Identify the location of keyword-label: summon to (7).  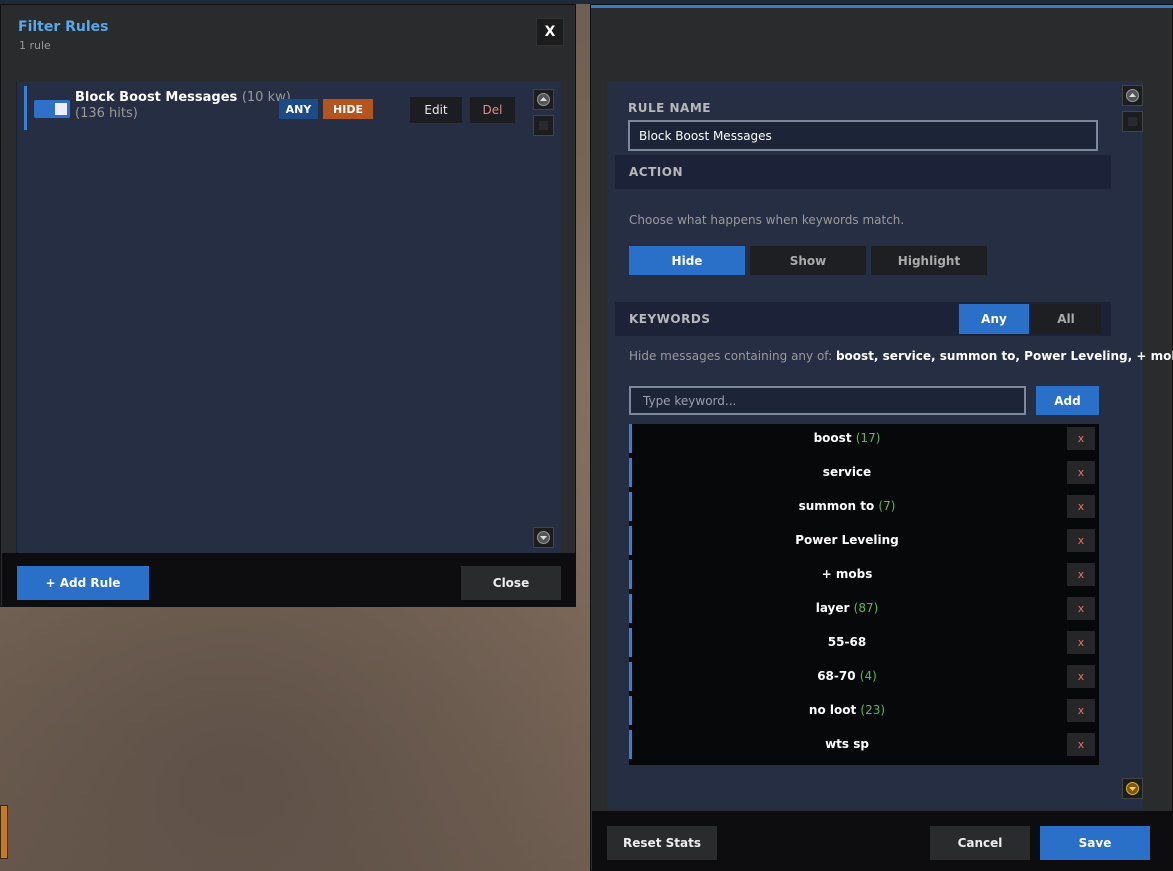
(847, 506).